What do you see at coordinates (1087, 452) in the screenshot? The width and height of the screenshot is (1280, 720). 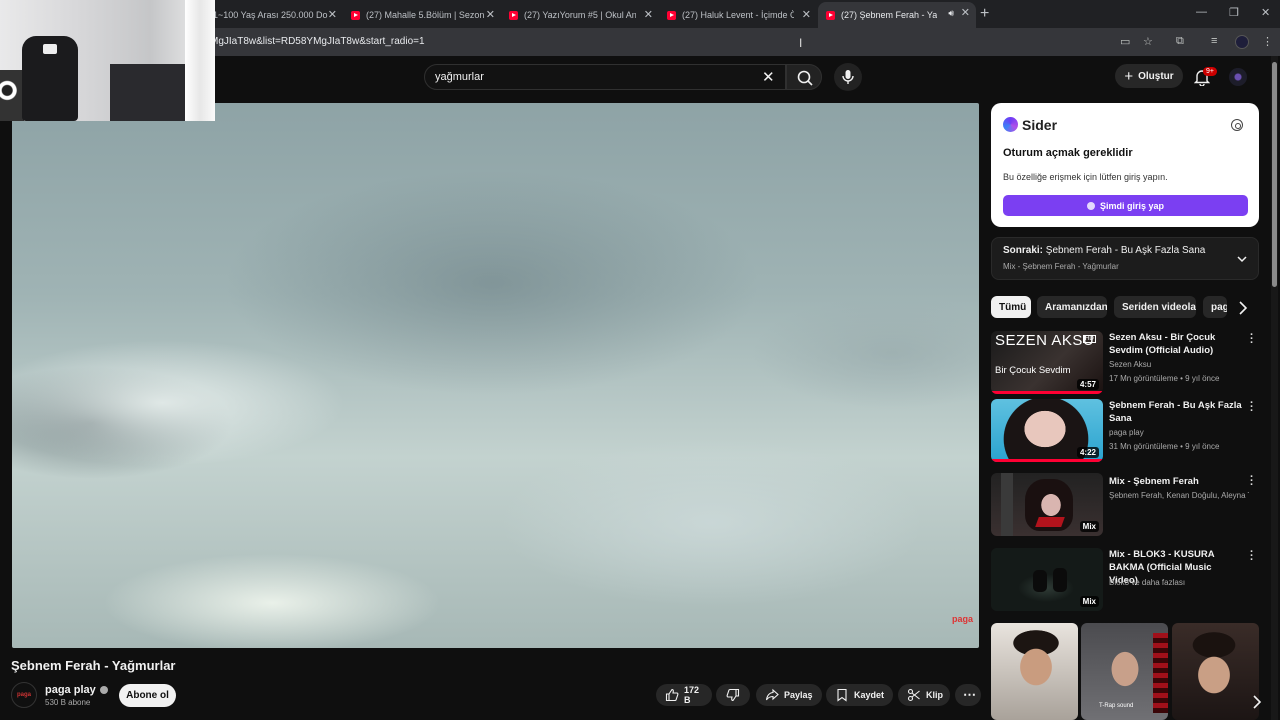 I see `duration-badge: 4:22` at bounding box center [1087, 452].